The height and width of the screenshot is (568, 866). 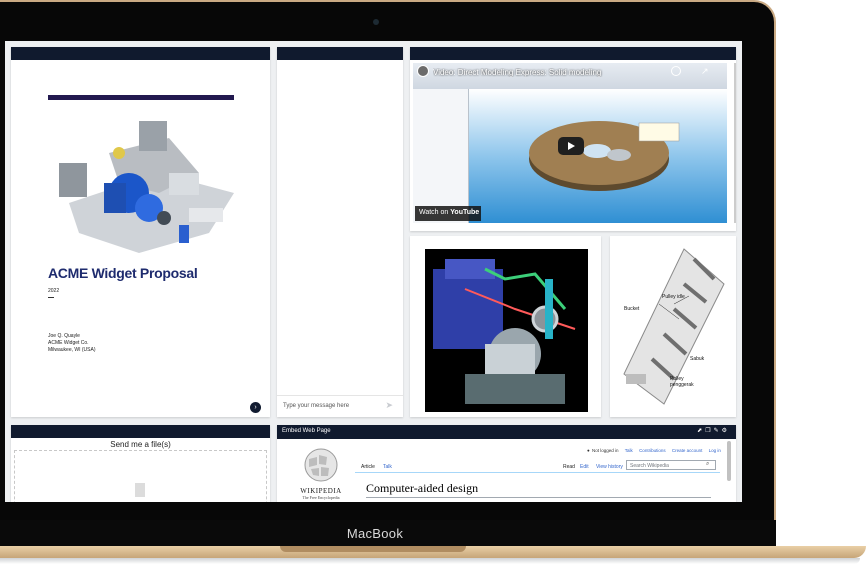 What do you see at coordinates (465, 212) in the screenshot?
I see `youtube-logo: YouTube` at bounding box center [465, 212].